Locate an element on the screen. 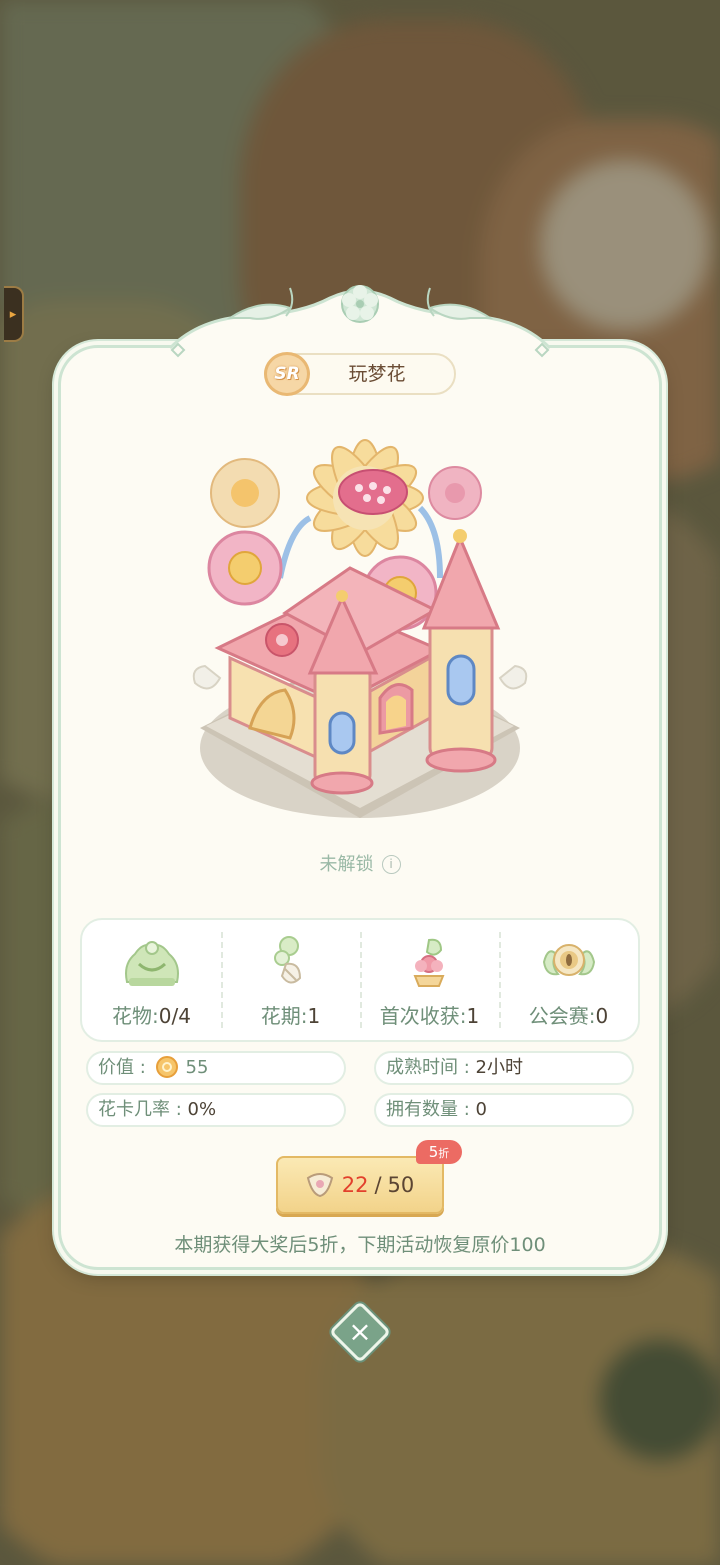 This screenshot has height=1565, width=720. close-icon: × is located at coordinates (360, 1332).